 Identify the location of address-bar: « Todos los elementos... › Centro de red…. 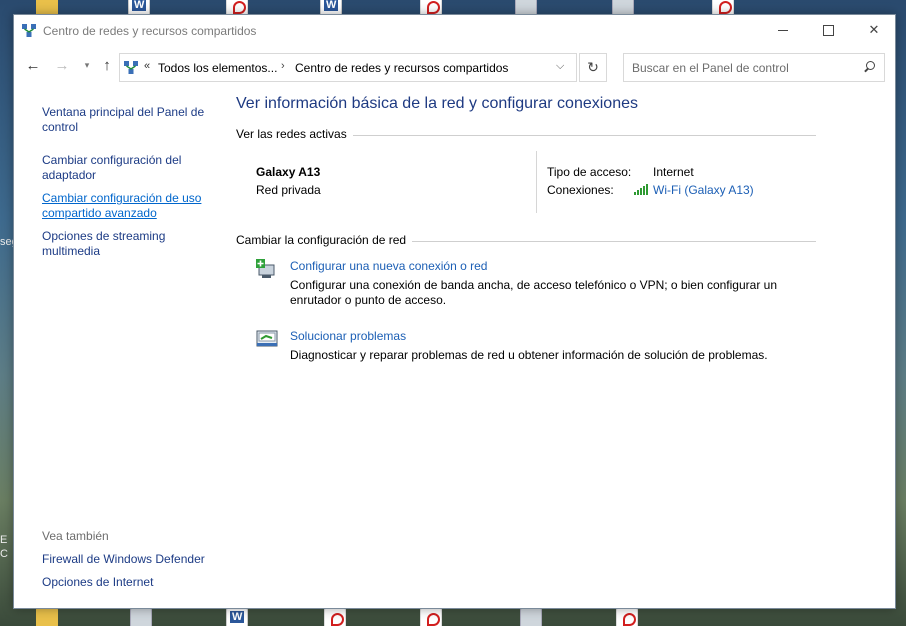
(348, 67).